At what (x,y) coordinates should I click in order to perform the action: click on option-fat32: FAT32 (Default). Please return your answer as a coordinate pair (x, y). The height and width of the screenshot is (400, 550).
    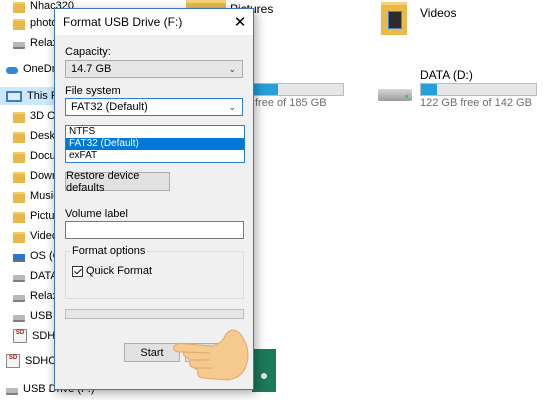
    Looking at the image, I should click on (155, 144).